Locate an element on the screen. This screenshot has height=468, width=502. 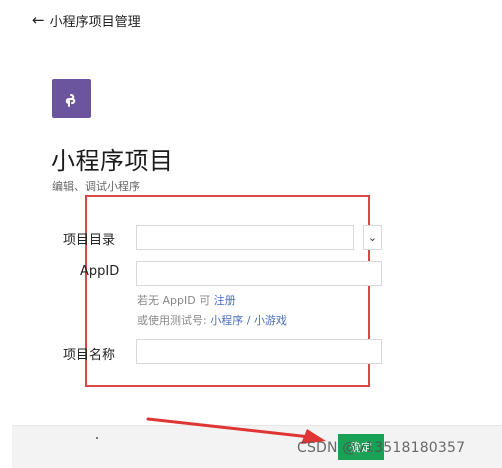
name-label: 项目名称 is located at coordinates (89, 355).